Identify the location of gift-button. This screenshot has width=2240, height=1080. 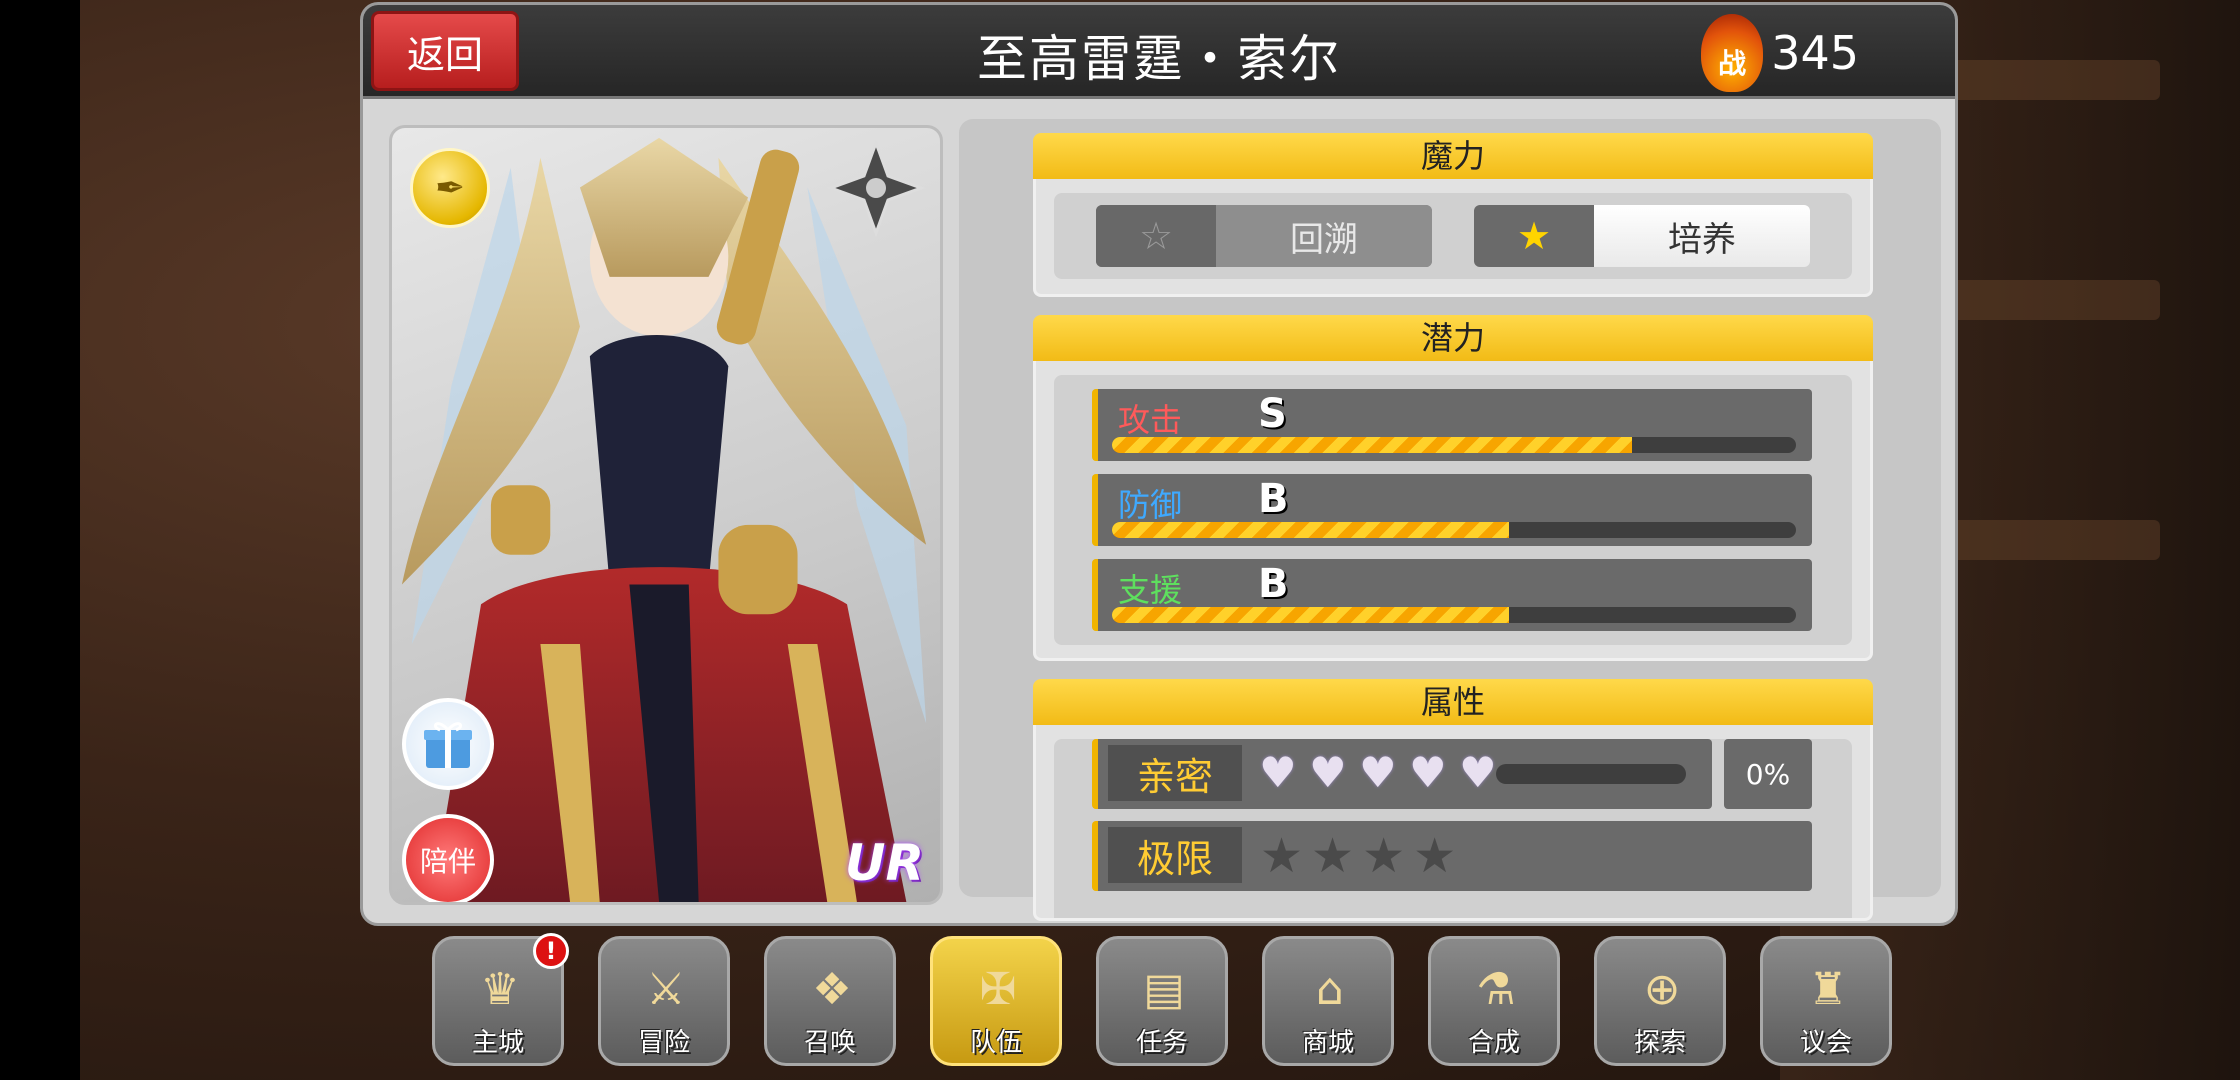
(448, 744).